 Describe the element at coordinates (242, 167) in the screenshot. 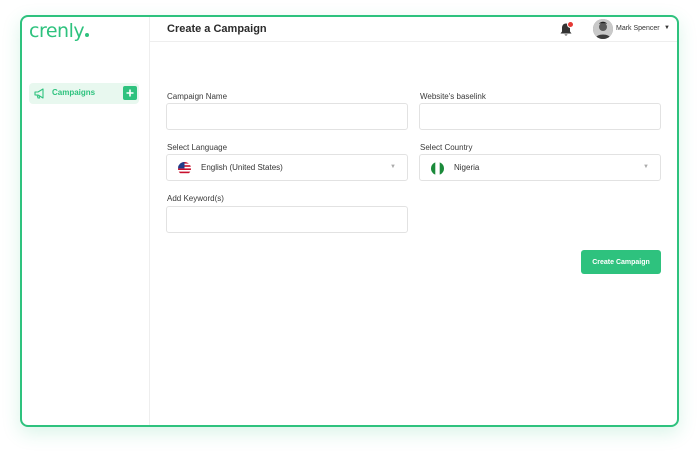

I see `language-value: English (United States)` at that location.